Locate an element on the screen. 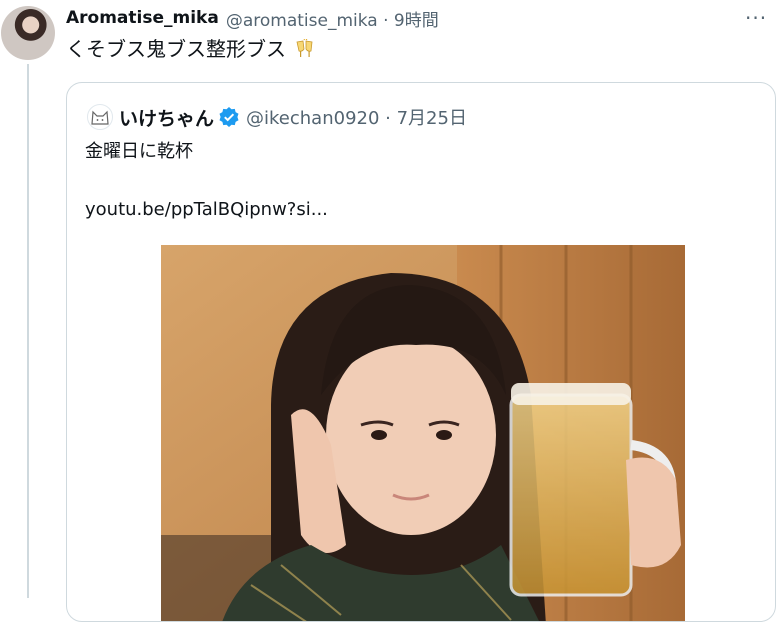 The height and width of the screenshot is (622, 780). tweet-text: くそブス鬼ブス整形ブス is located at coordinates (191, 49).